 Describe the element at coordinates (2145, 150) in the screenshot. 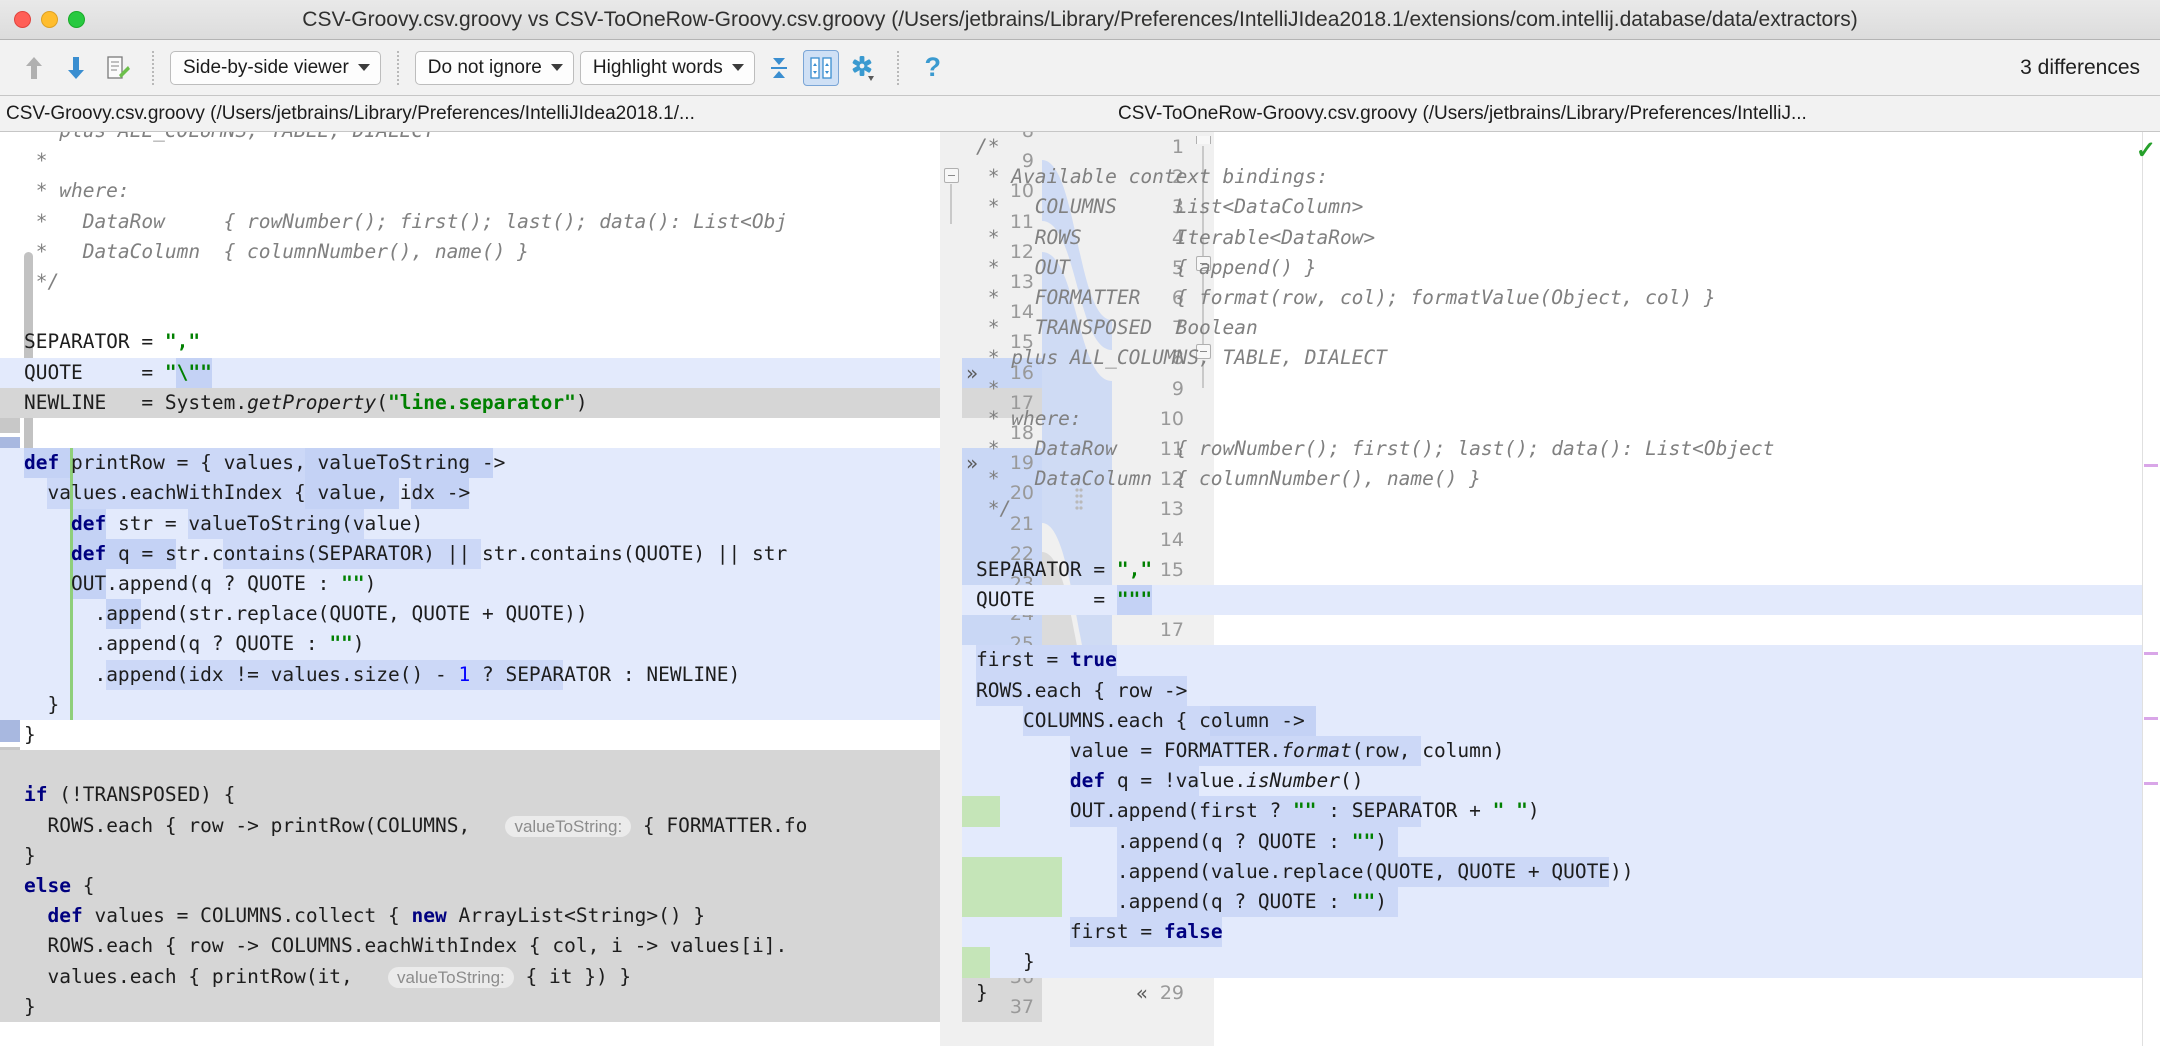

I see `inspection-ok-icon: ✓` at that location.